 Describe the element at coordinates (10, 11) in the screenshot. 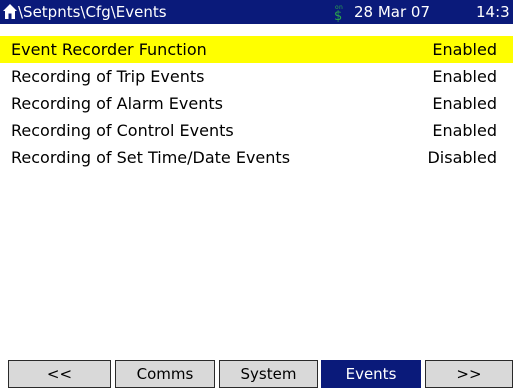

I see `home-icon` at that location.